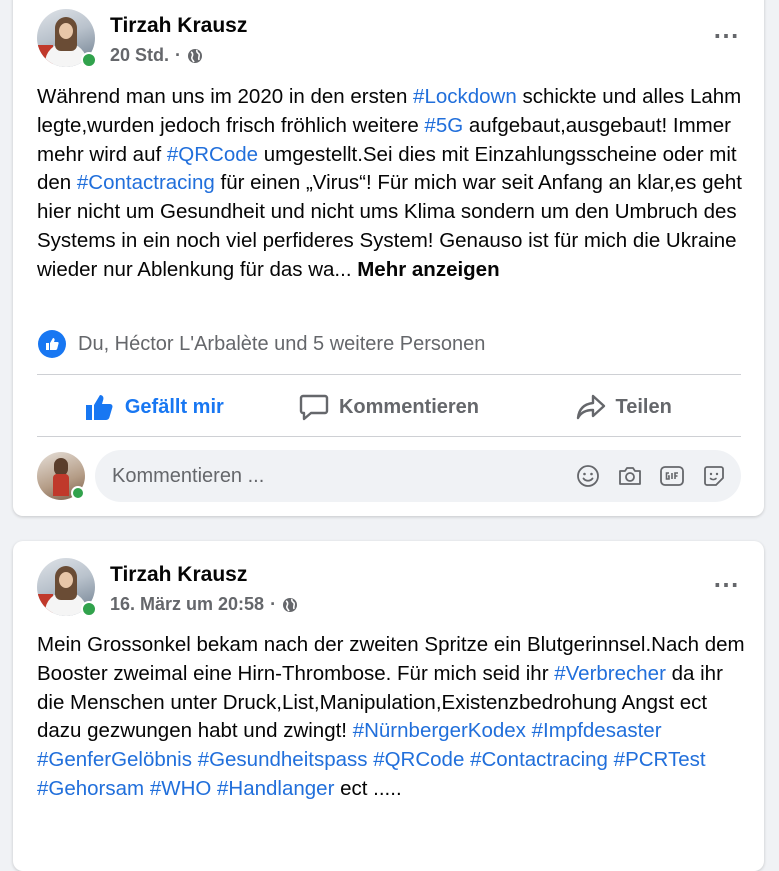  Describe the element at coordinates (439, 730) in the screenshot. I see `hashtag-link: #NürnbergerKodex` at that location.